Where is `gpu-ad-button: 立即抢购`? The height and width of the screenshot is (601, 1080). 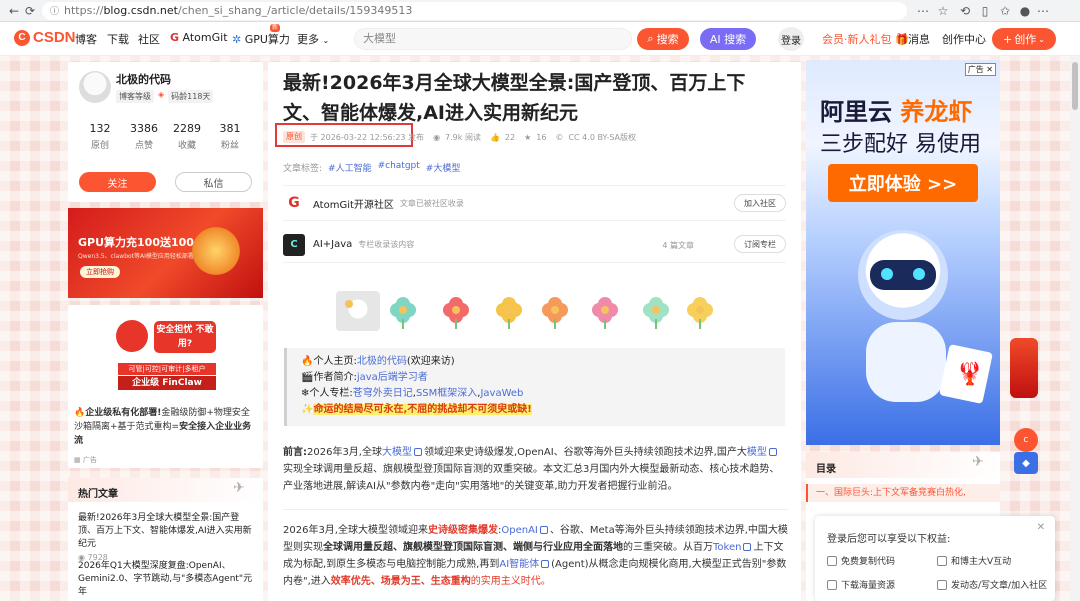 gpu-ad-button: 立即抢购 is located at coordinates (100, 272).